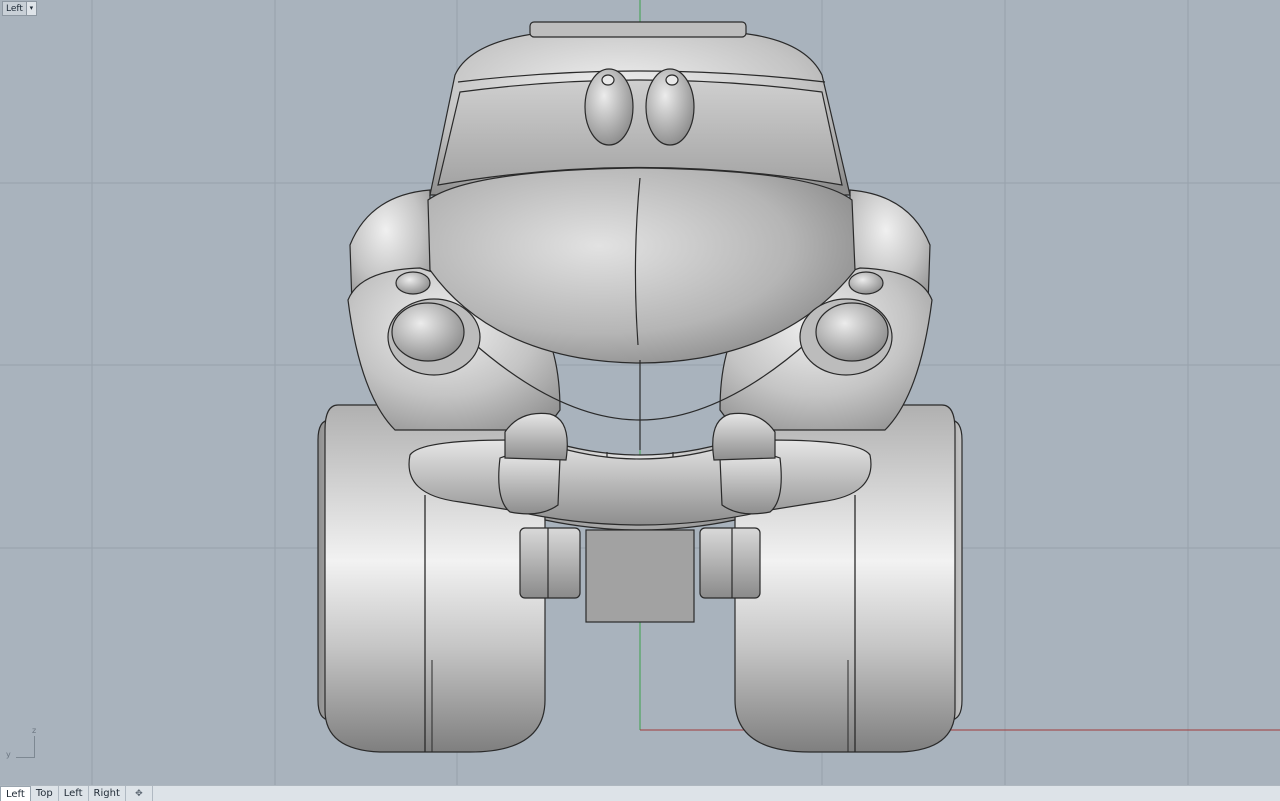 Image resolution: width=1280 pixels, height=801 pixels. What do you see at coordinates (34, 730) in the screenshot?
I see `z-axis-label: z` at bounding box center [34, 730].